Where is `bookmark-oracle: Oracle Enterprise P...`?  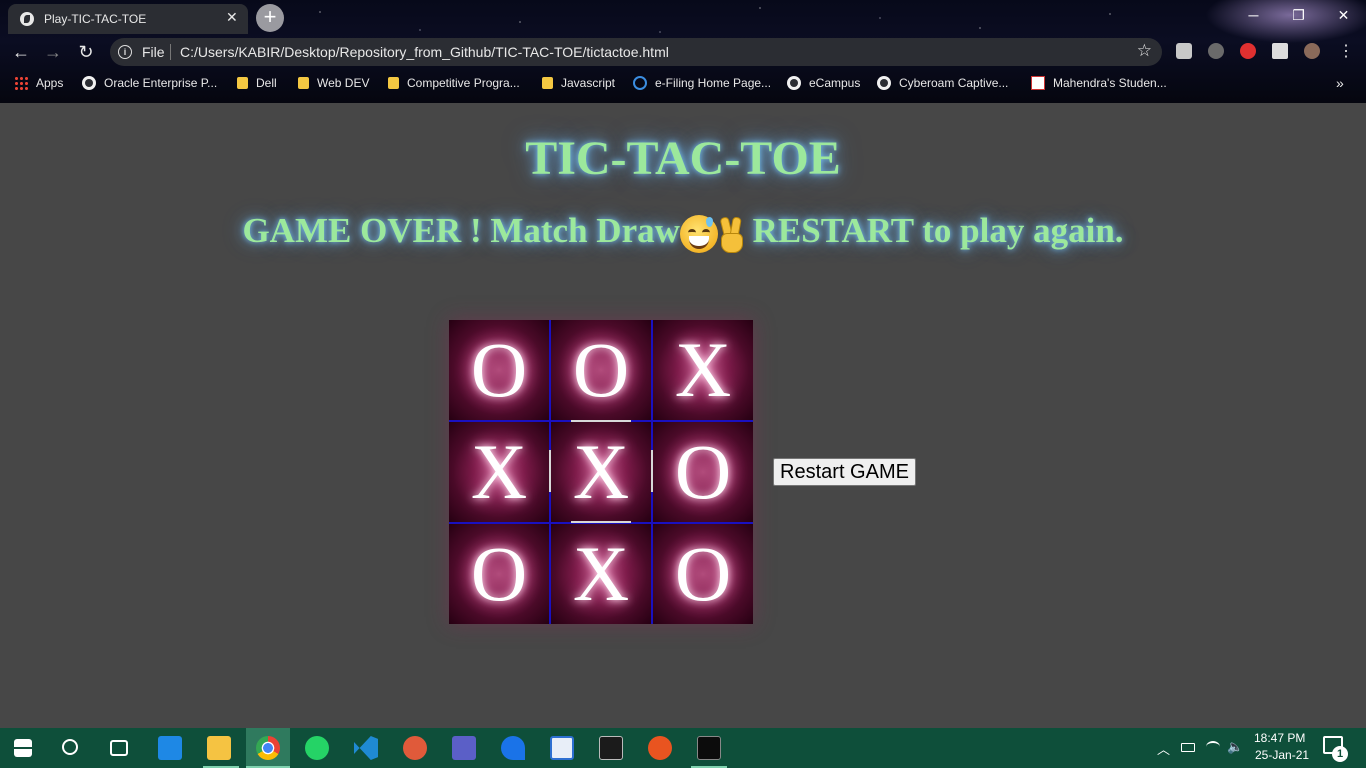 bookmark-oracle: Oracle Enterprise P... is located at coordinates (149, 83).